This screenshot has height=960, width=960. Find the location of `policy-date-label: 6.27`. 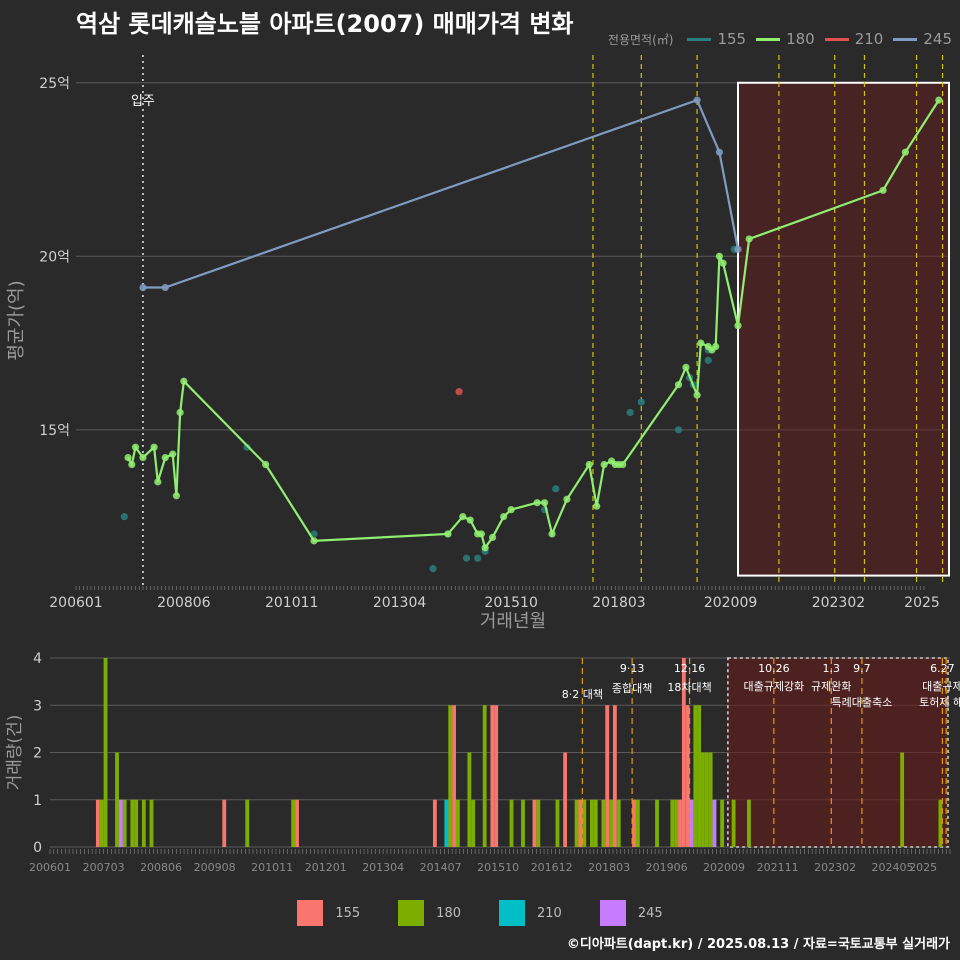

policy-date-label: 6.27 is located at coordinates (942, 668).